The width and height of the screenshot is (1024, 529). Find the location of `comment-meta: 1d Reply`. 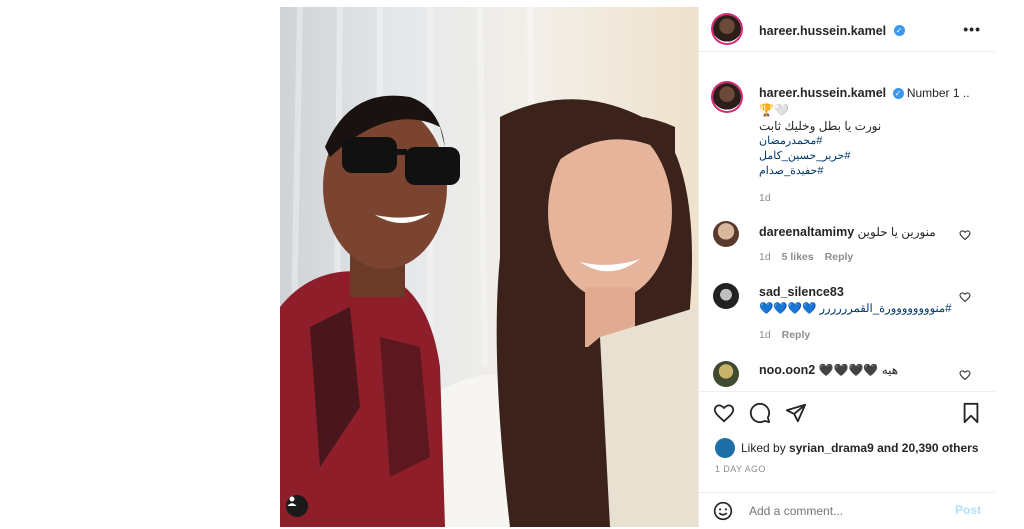

comment-meta: 1d Reply is located at coordinates (855, 335).